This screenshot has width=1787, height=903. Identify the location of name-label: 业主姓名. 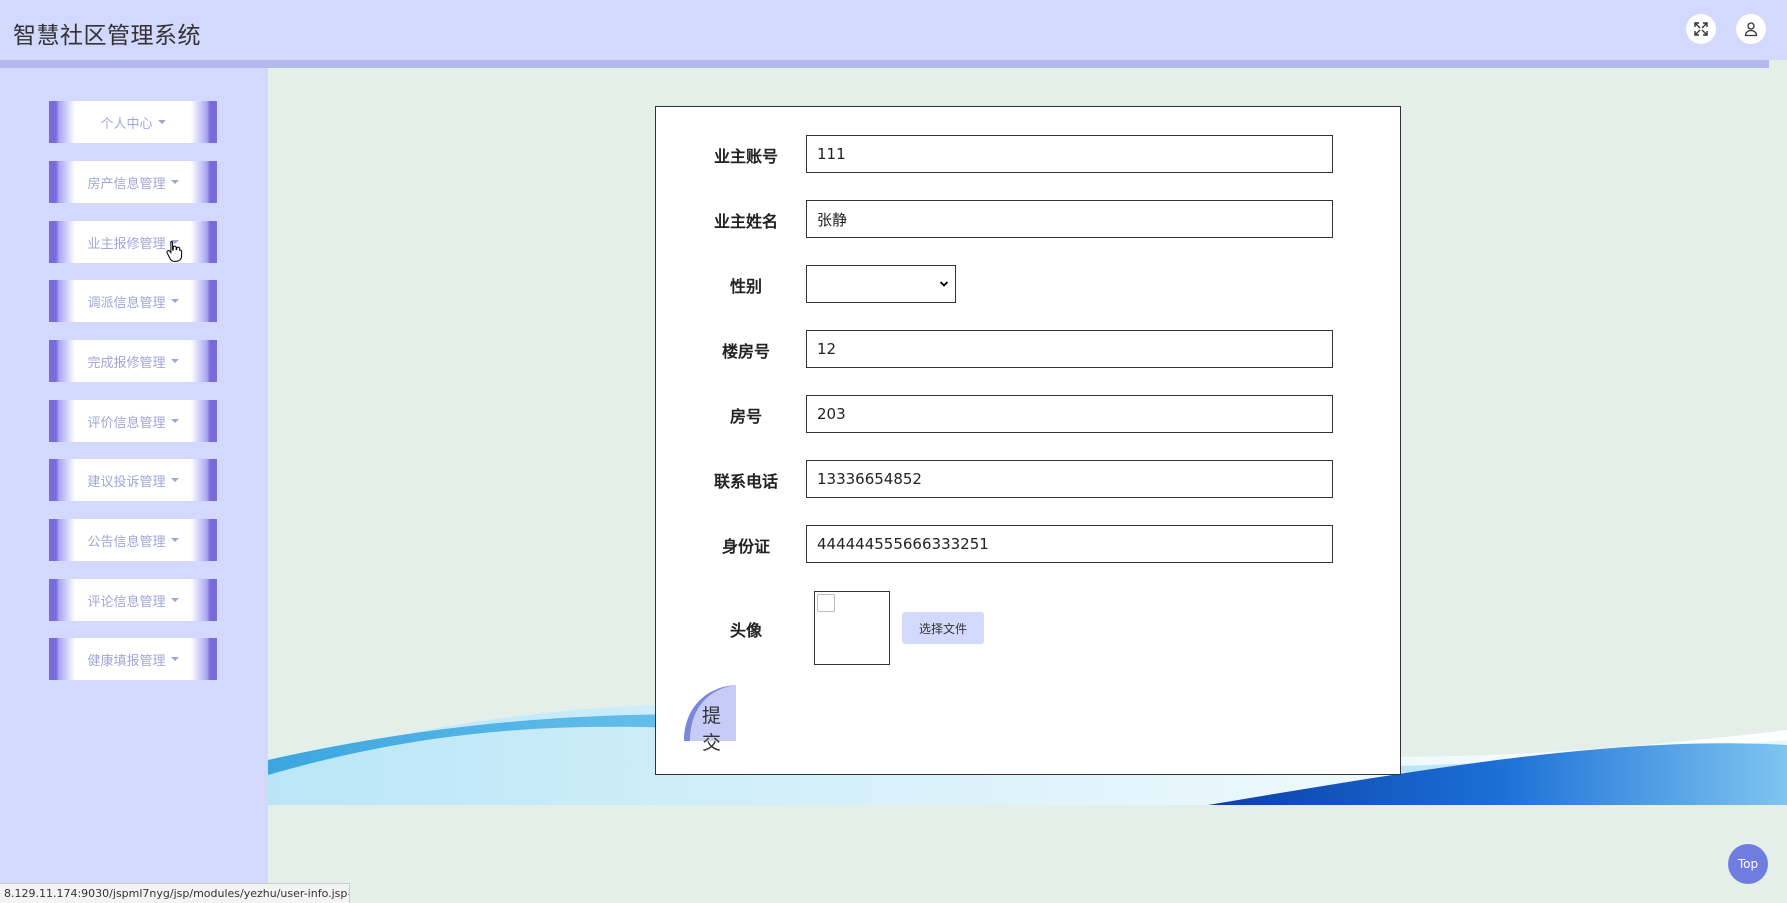
(745, 221).